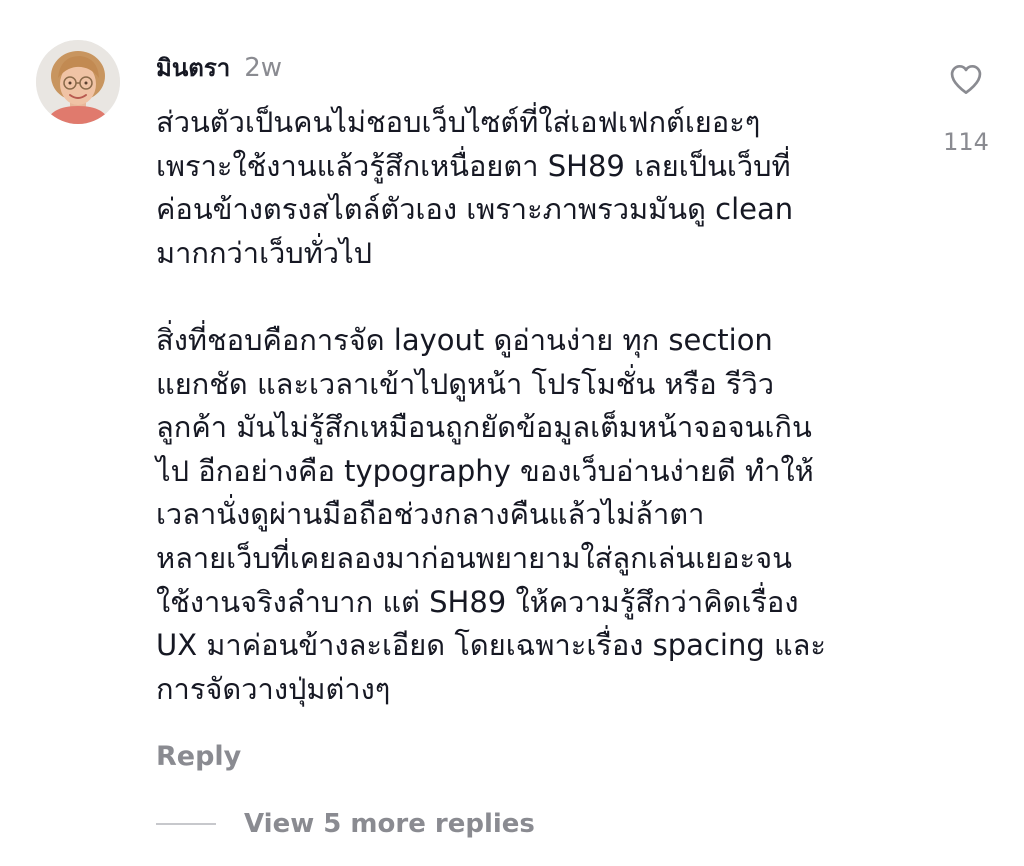  I want to click on heart-outline-icon, so click(966, 79).